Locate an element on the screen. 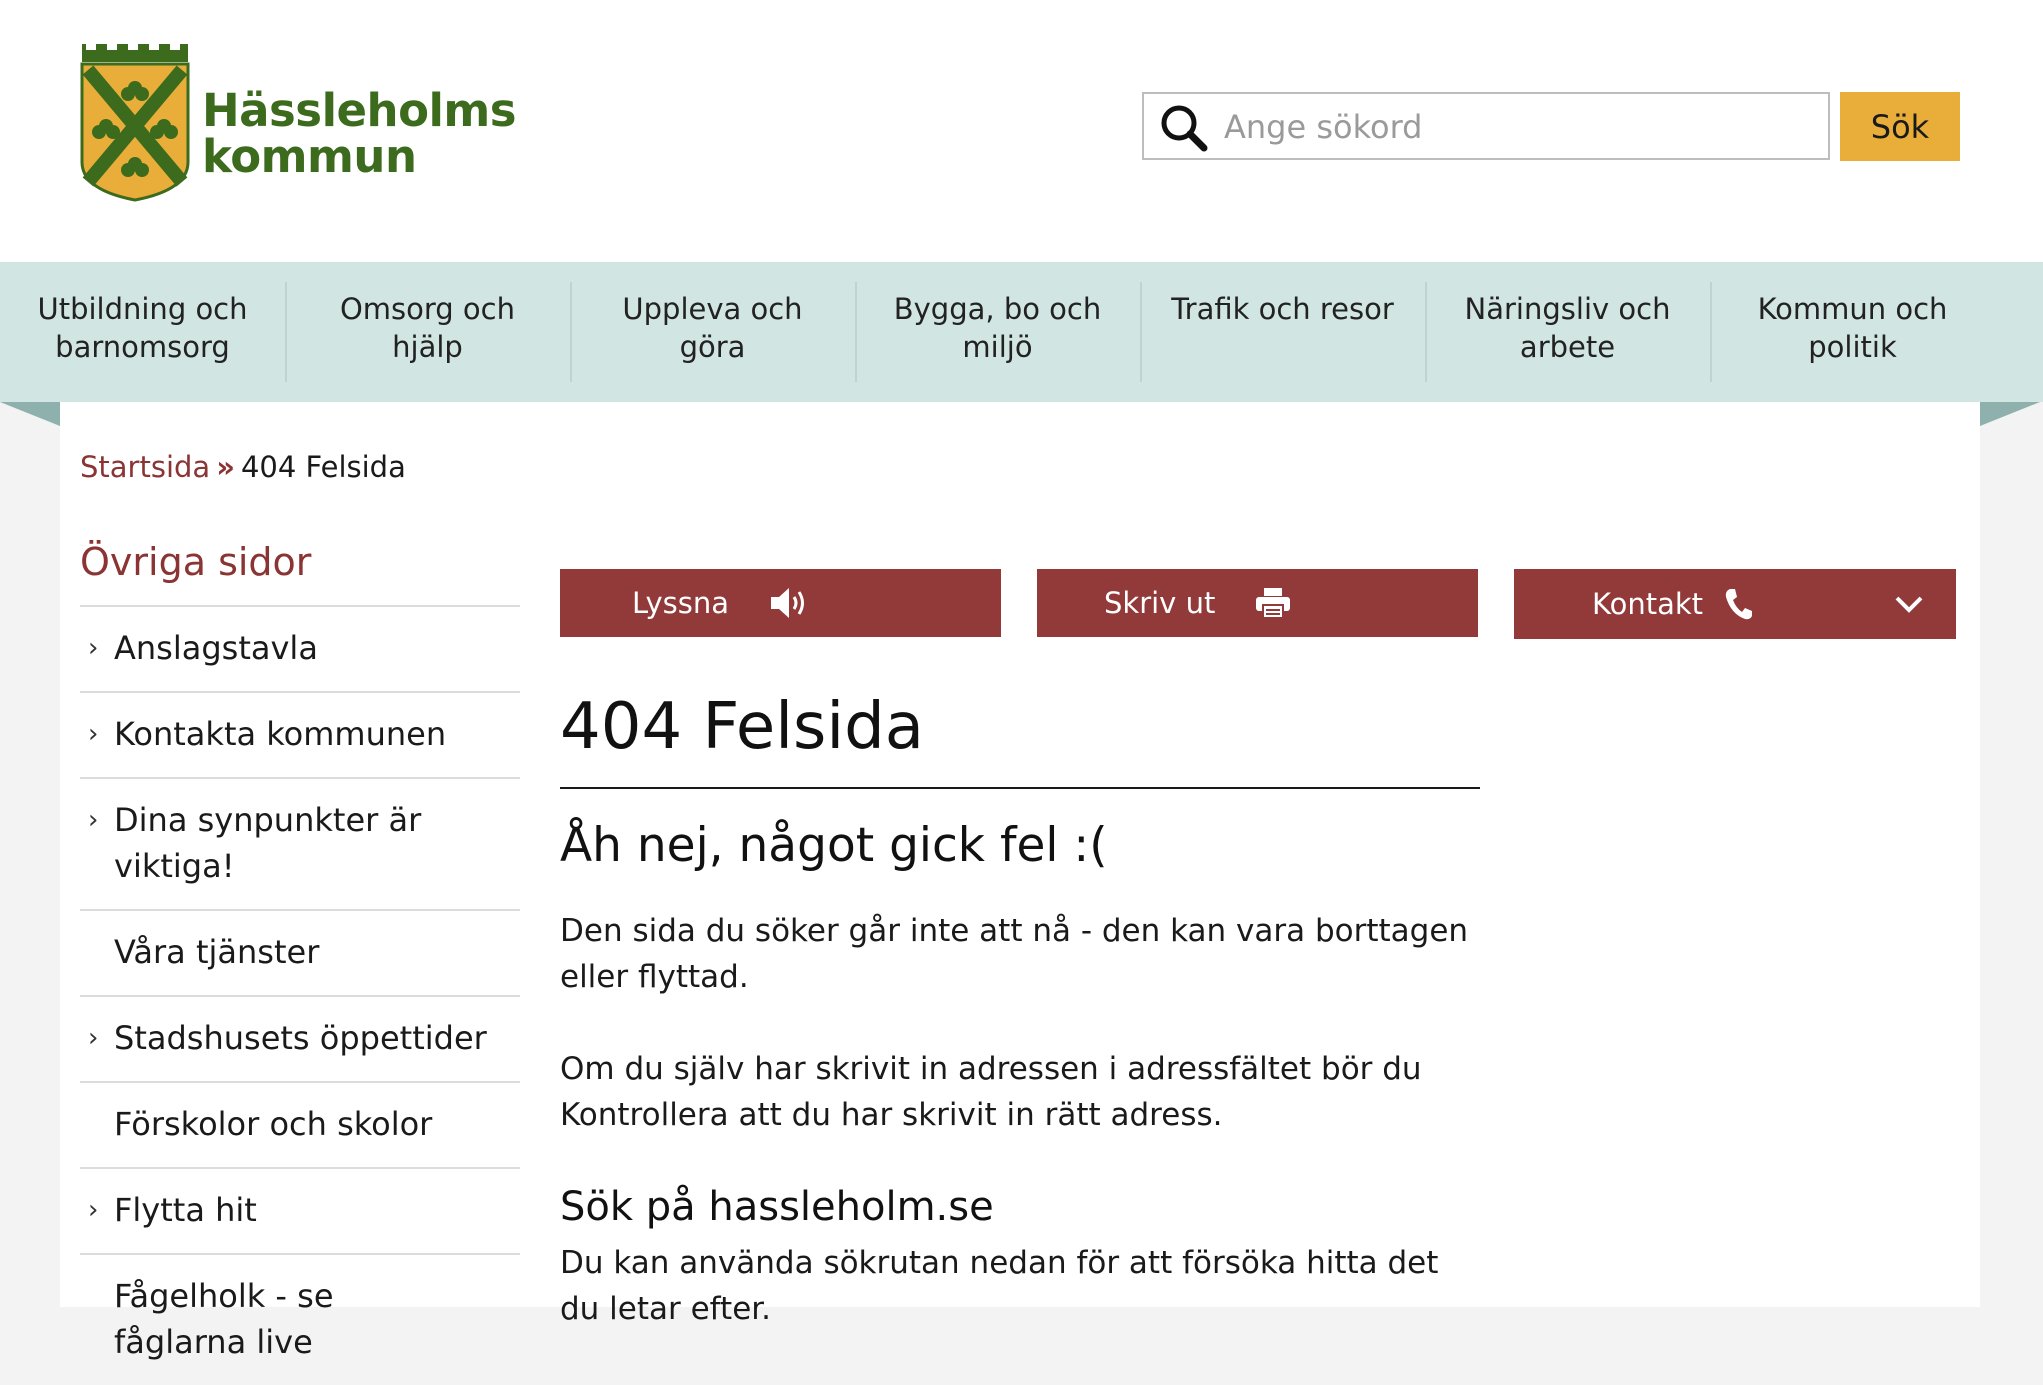 The width and height of the screenshot is (2043, 1385). nav-item-kommun: Kommun och politik is located at coordinates (1852, 332).